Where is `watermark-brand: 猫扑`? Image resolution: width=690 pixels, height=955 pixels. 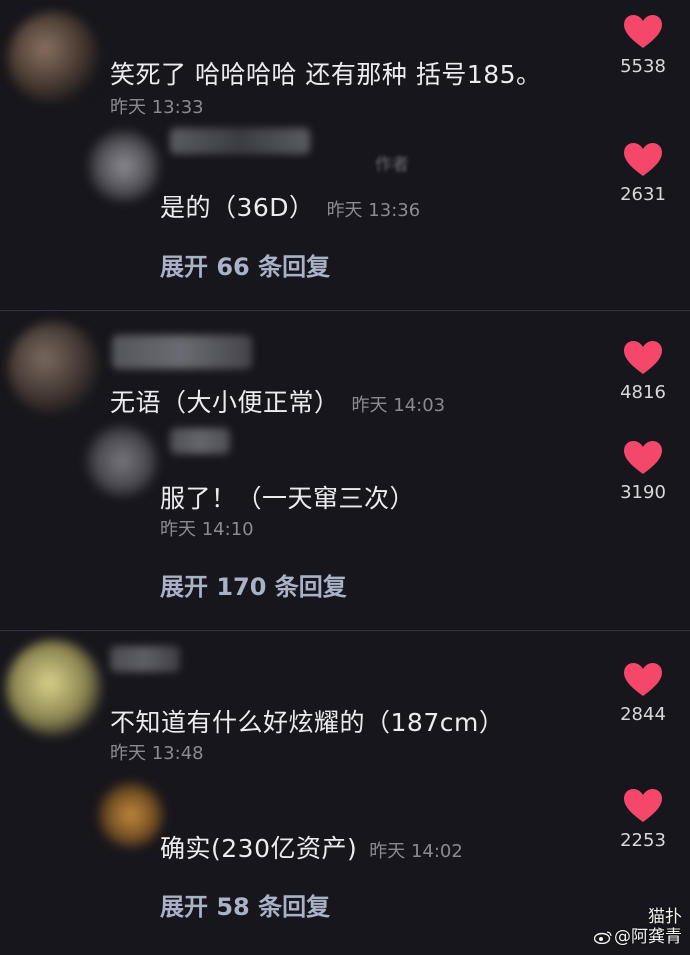
watermark-brand: 猫扑 is located at coordinates (665, 917).